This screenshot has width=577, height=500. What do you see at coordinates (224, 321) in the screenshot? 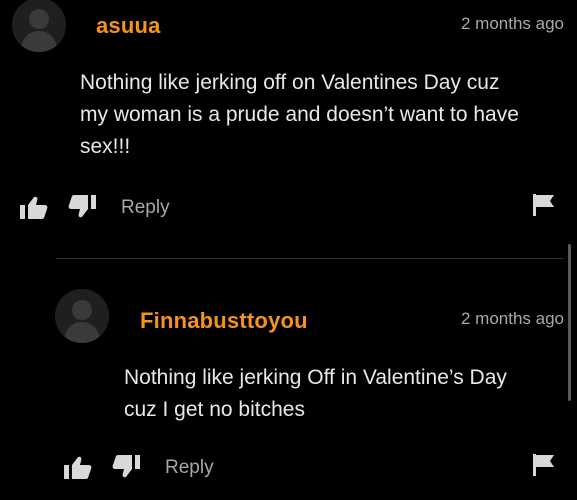
I see `comment-username: Finnabusttoyou` at bounding box center [224, 321].